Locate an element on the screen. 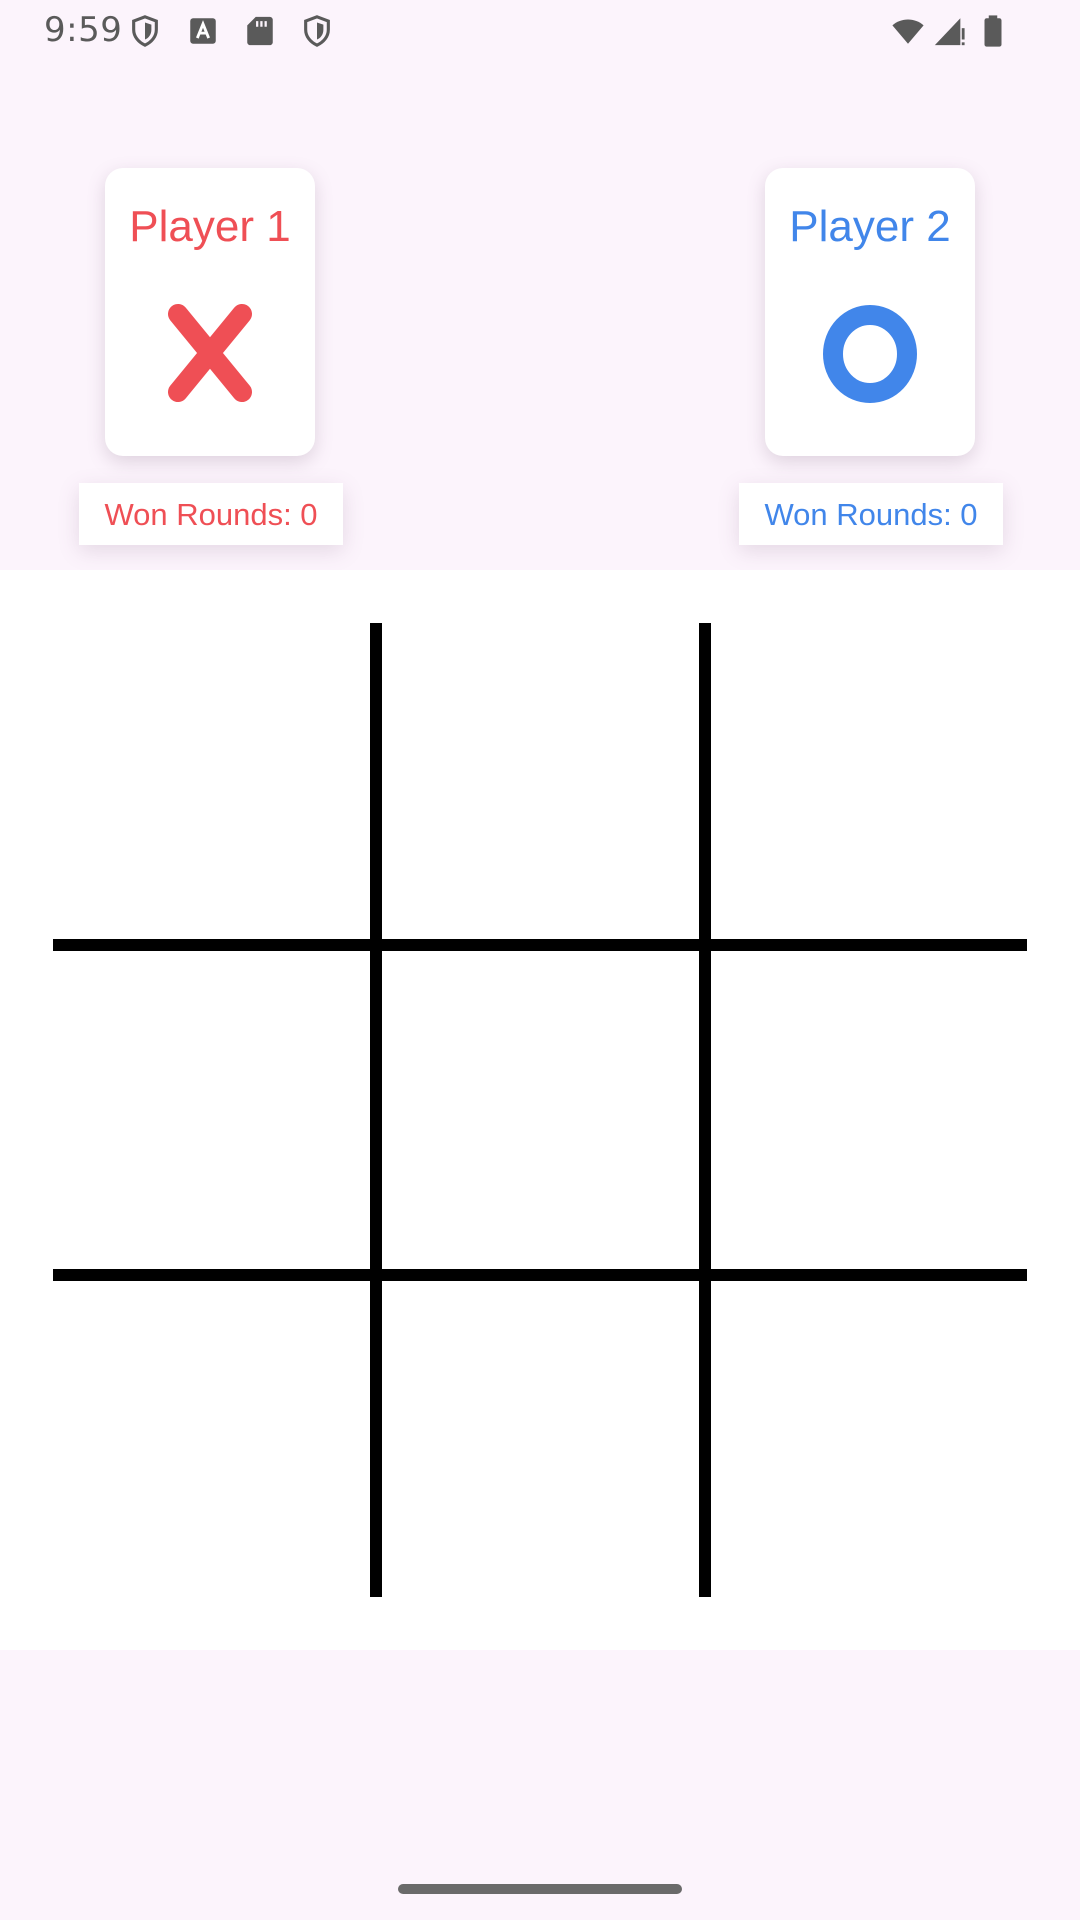 Image resolution: width=1080 pixels, height=1920 pixels. o-mark-icon is located at coordinates (870, 353).